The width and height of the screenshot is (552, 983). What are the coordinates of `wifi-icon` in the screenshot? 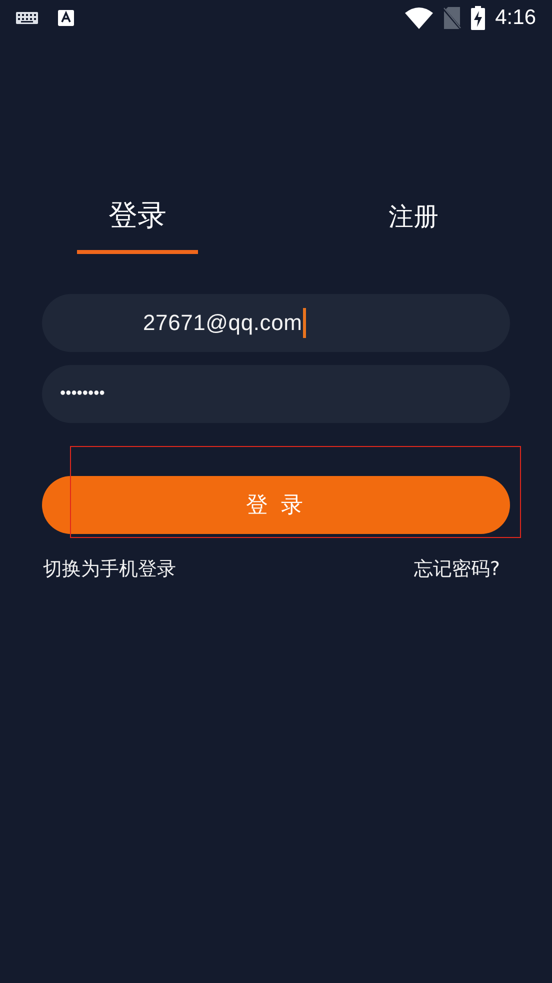 It's located at (419, 18).